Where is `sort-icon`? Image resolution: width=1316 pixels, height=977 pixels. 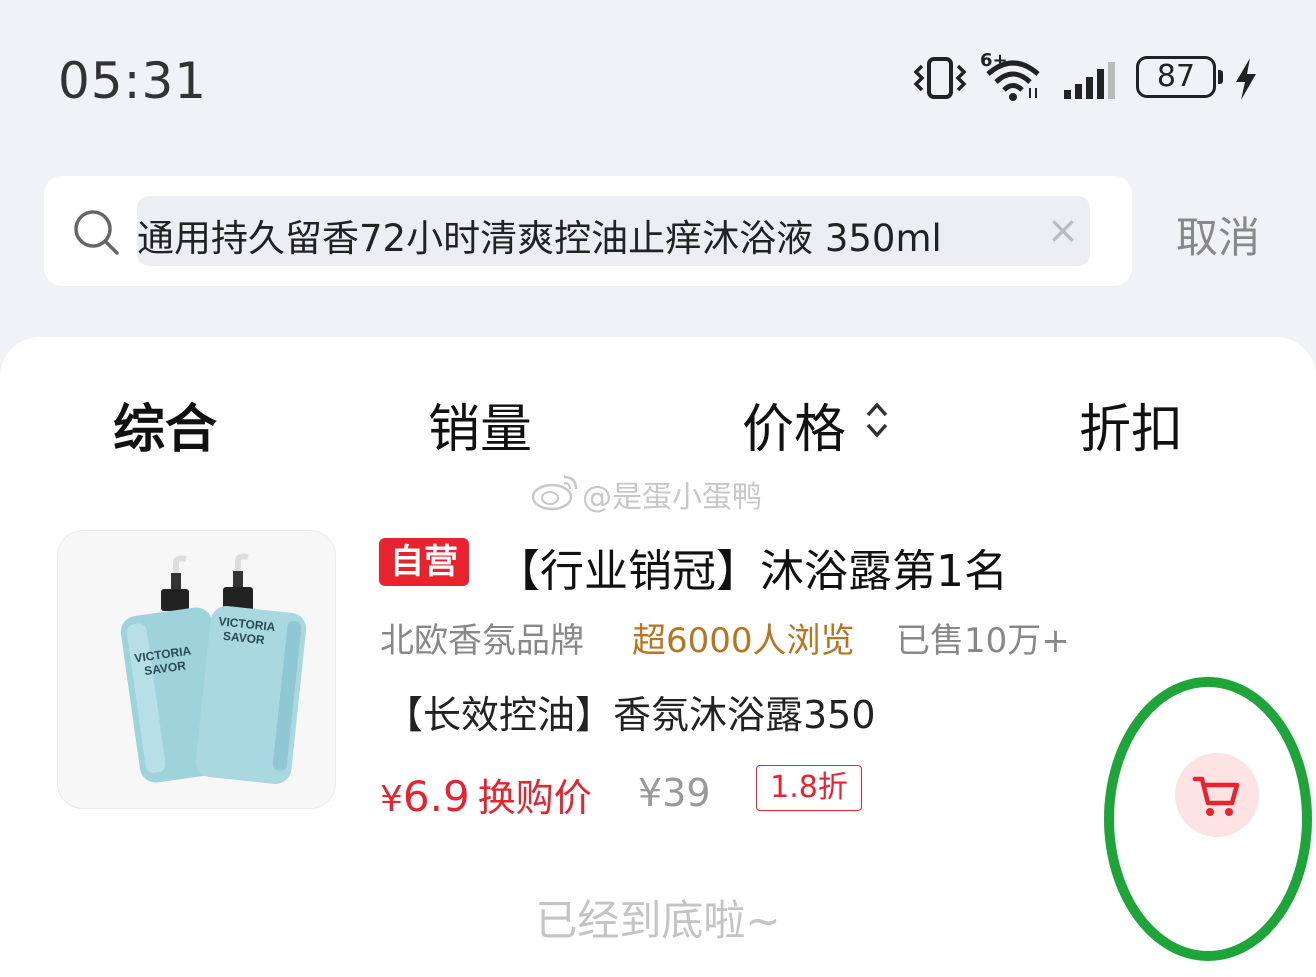 sort-icon is located at coordinates (877, 420).